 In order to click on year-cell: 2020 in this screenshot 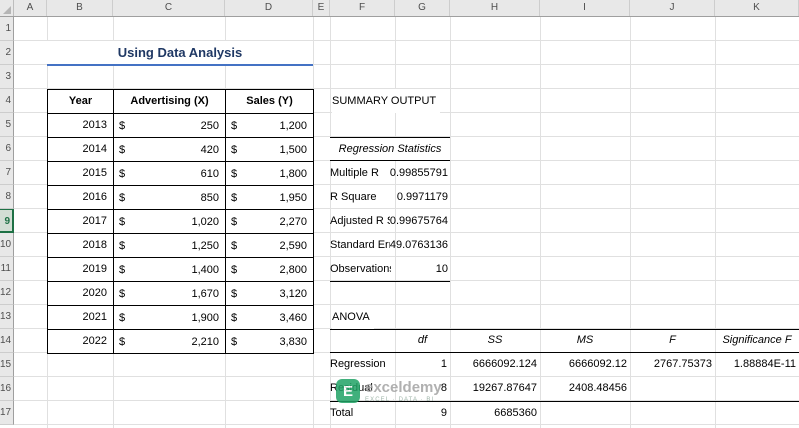, I will do `click(80, 293)`.